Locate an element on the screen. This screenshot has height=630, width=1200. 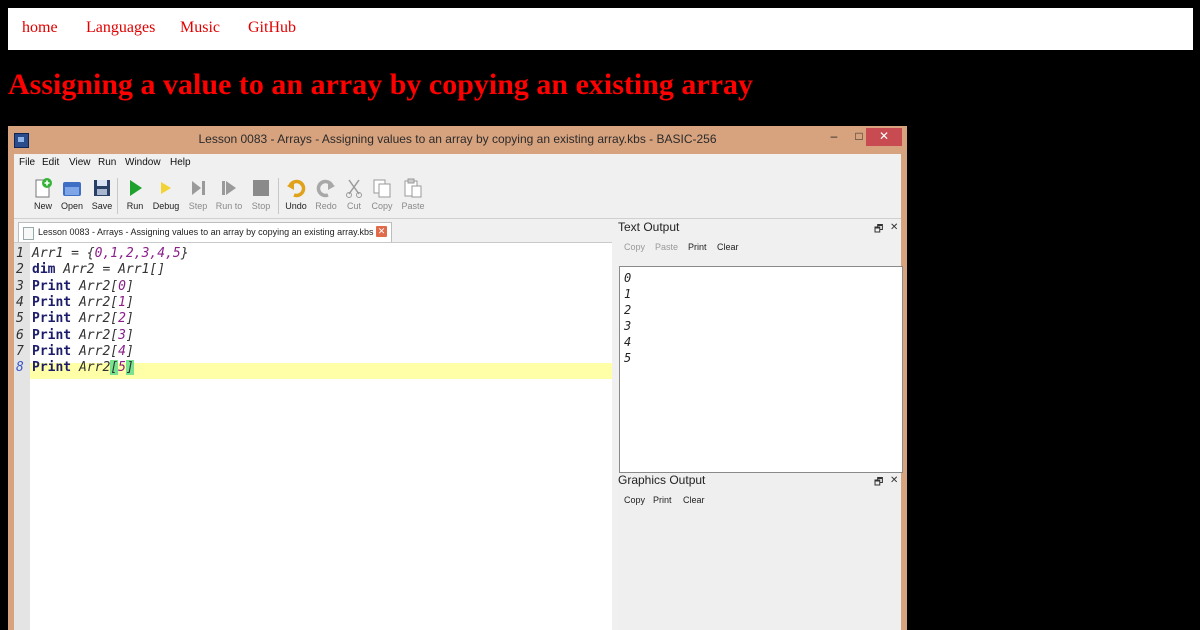
text-output-close-icon: ✕ is located at coordinates (894, 227).